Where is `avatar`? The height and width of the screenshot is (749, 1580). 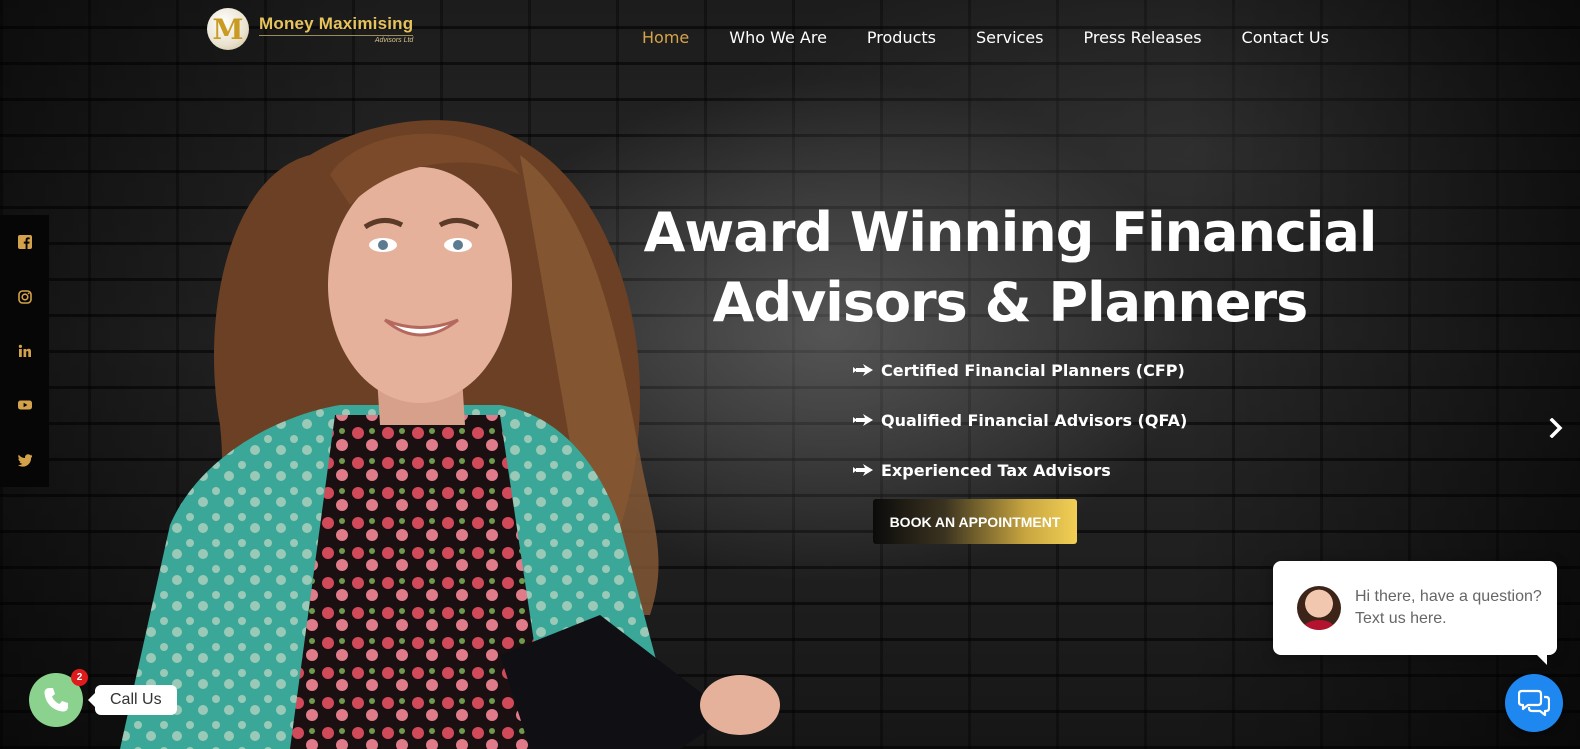 avatar is located at coordinates (1319, 608).